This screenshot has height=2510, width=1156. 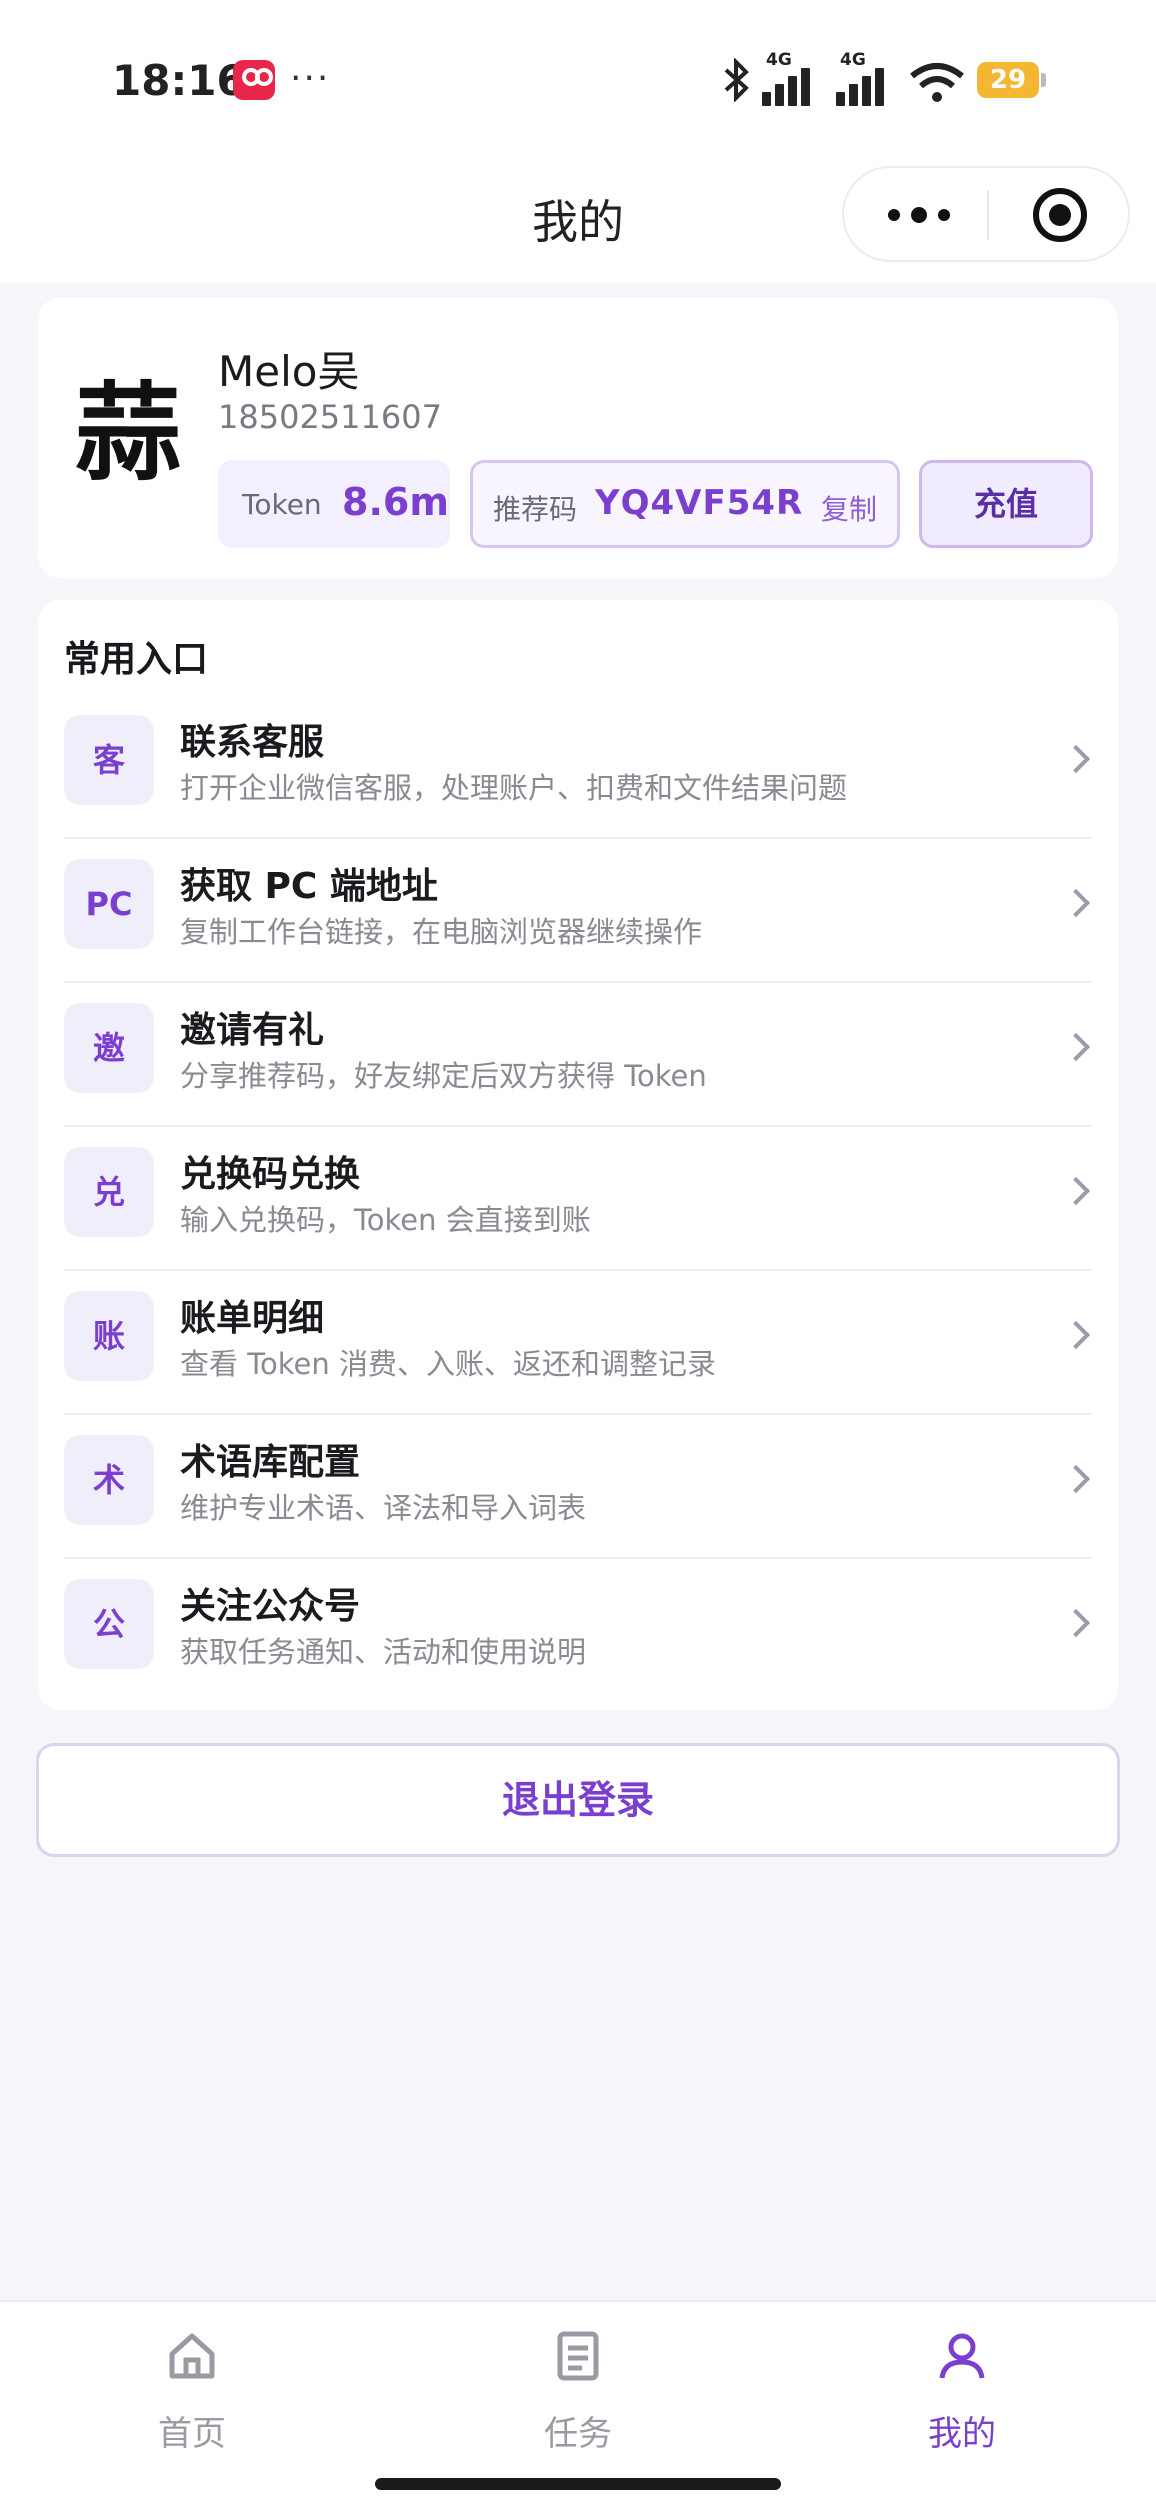 I want to click on entry-redeem-code: 兑 兑换码兑换 输入兑换码，Token 会直接到账, so click(x=578, y=1199).